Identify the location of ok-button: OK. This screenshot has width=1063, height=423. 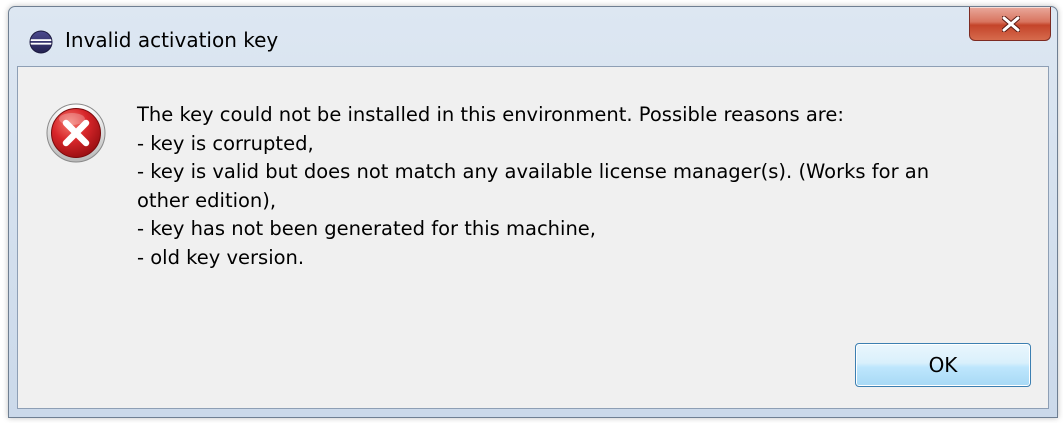
(943, 365).